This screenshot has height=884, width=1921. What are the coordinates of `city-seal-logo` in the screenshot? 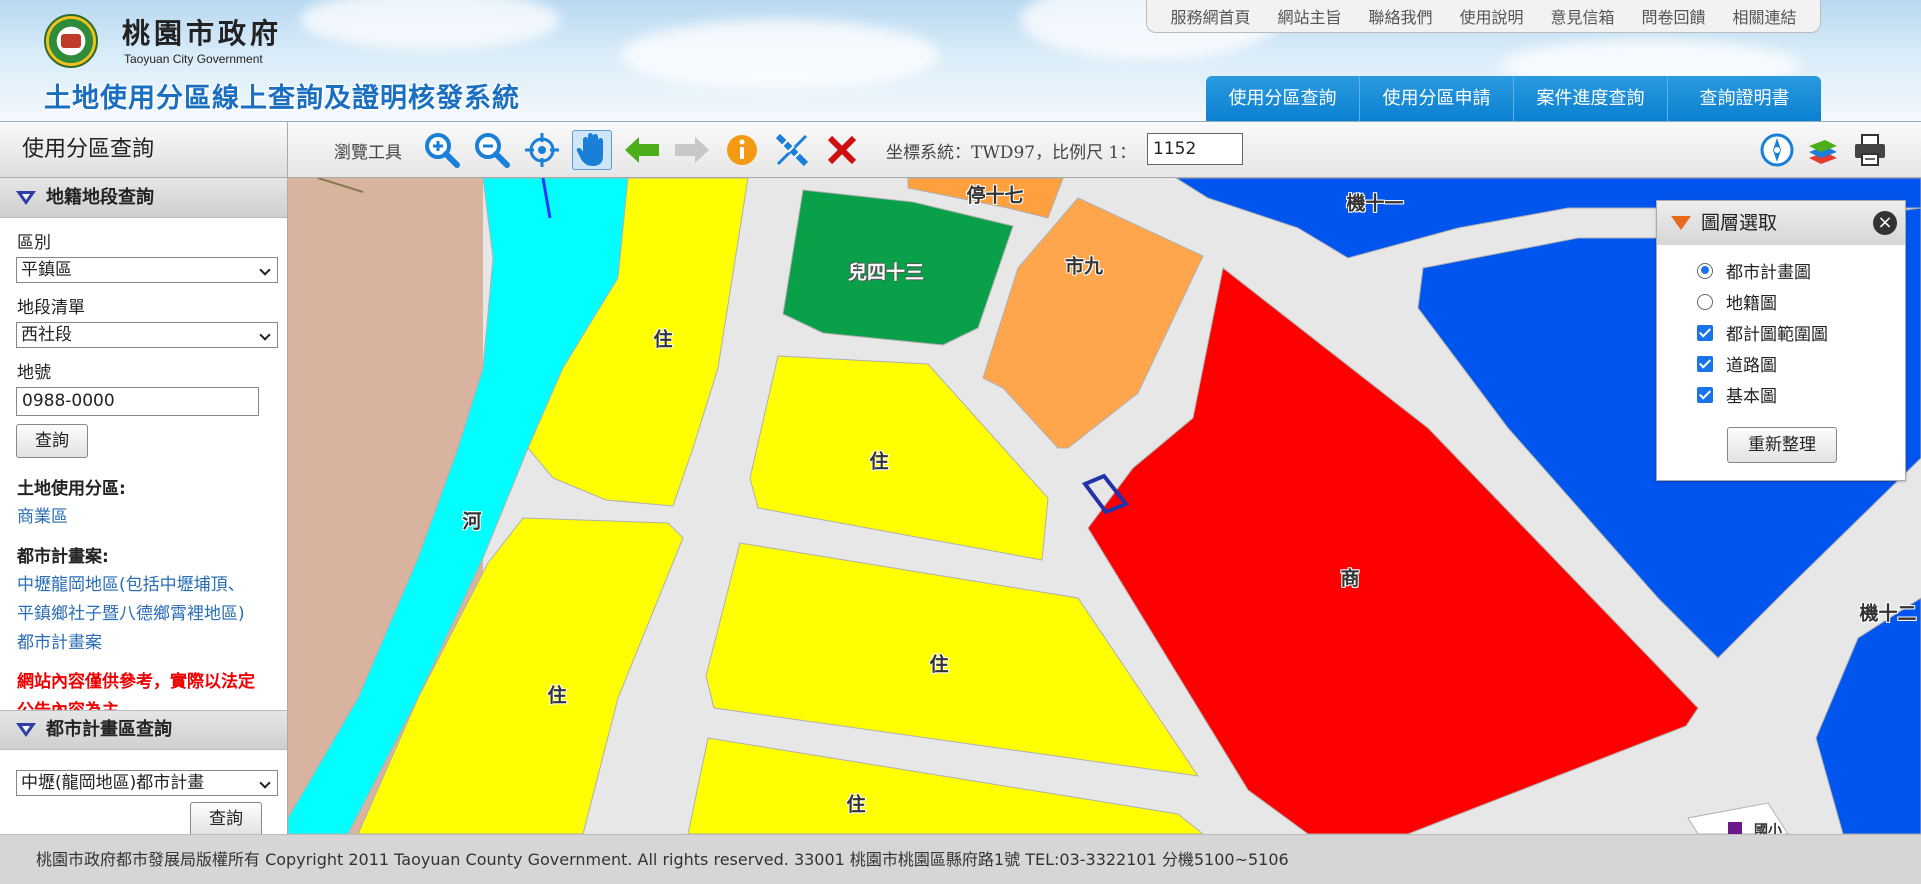 It's located at (71, 41).